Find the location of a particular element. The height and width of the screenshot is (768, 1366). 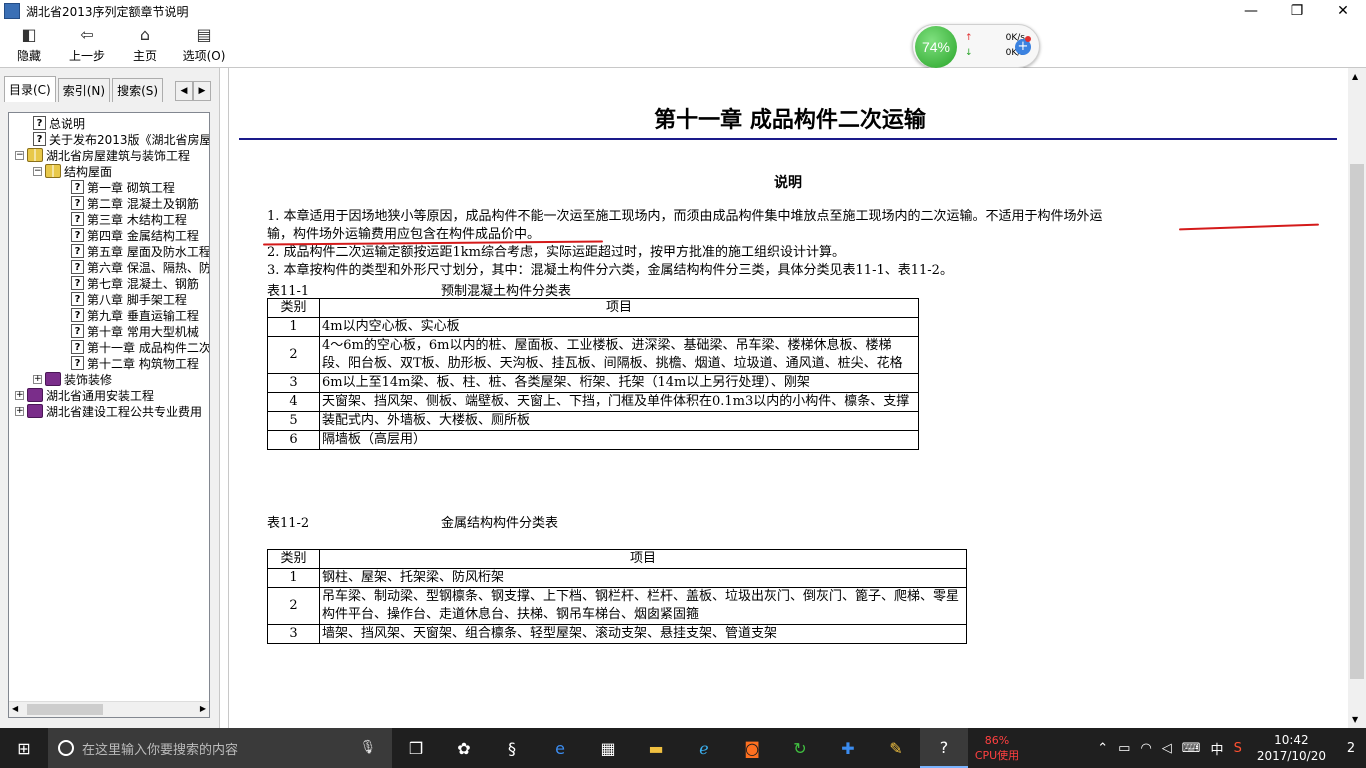

tree-item: ? 第九章 垂直运输工程 is located at coordinates (135, 315).